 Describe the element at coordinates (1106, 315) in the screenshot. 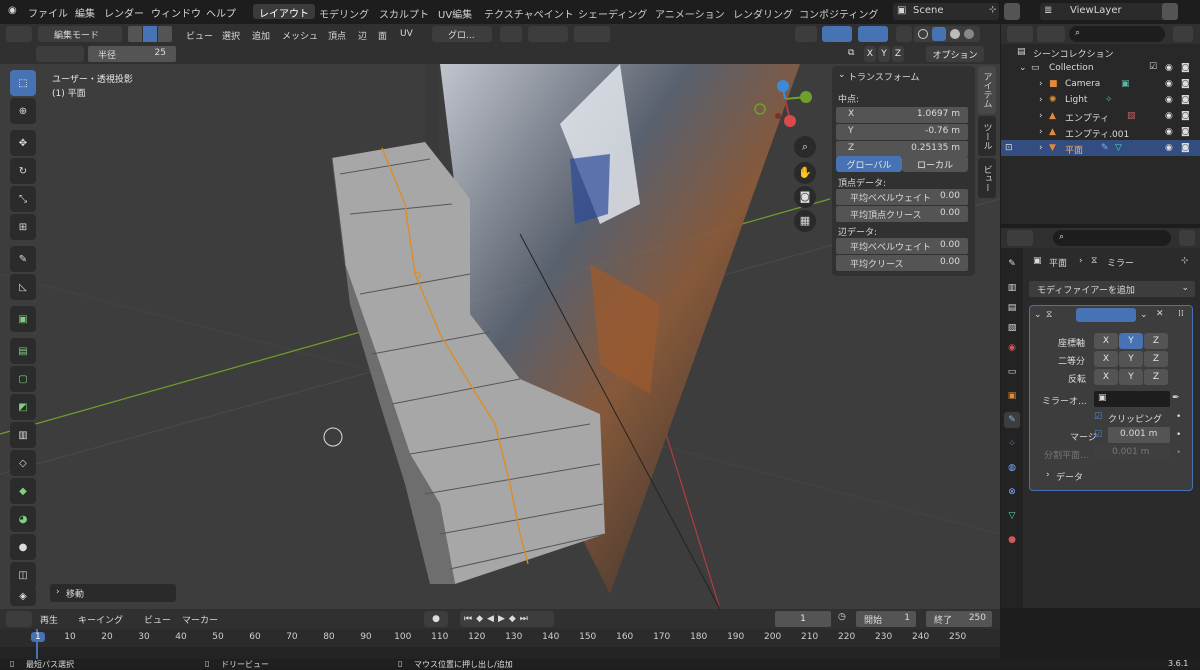

I see `modifier-visibility-toggles` at that location.